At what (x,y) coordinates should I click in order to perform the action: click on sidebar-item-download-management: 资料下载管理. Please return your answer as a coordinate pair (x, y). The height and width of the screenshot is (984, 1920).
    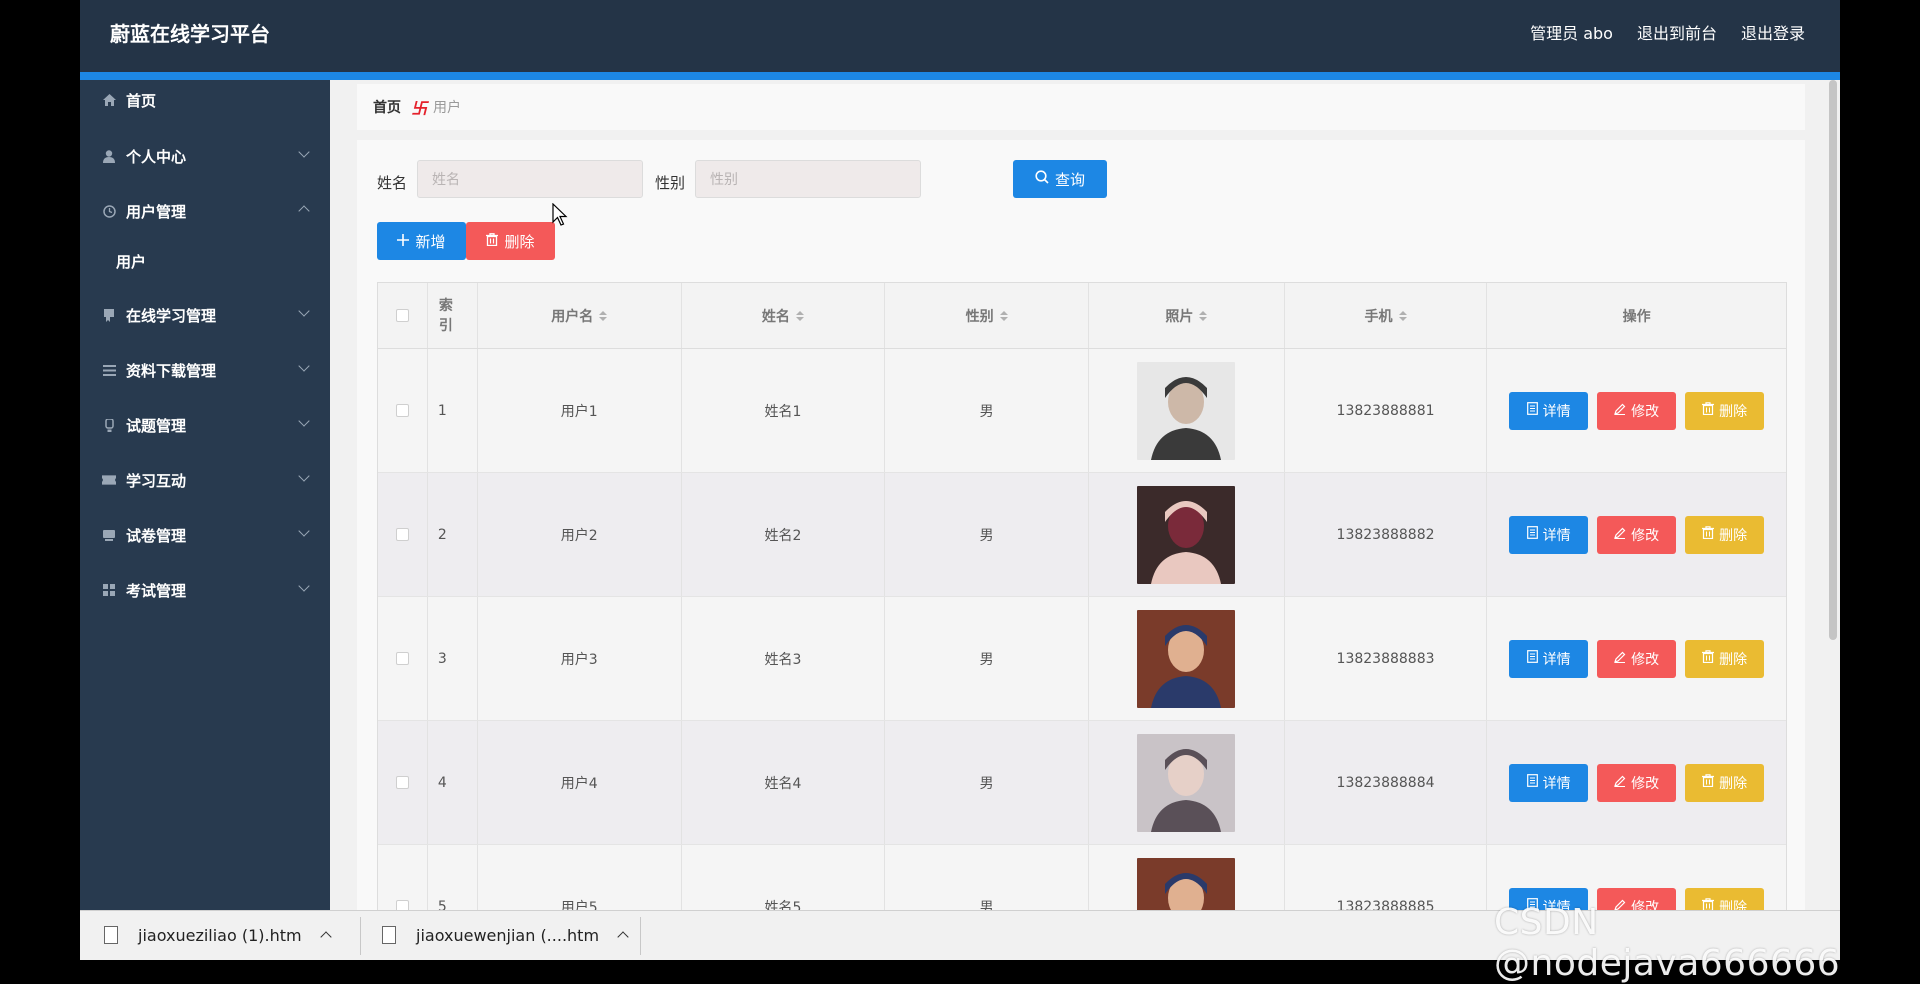
    Looking at the image, I should click on (205, 370).